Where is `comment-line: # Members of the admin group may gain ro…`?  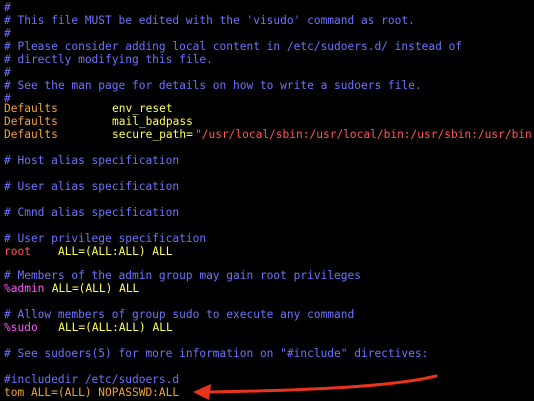 comment-line: # Members of the admin group may gain ro… is located at coordinates (182, 275).